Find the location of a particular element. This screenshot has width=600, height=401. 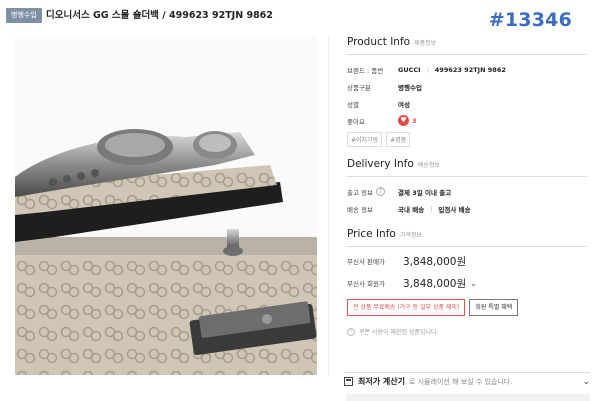

tag-item: #이지가방 is located at coordinates (365, 139).